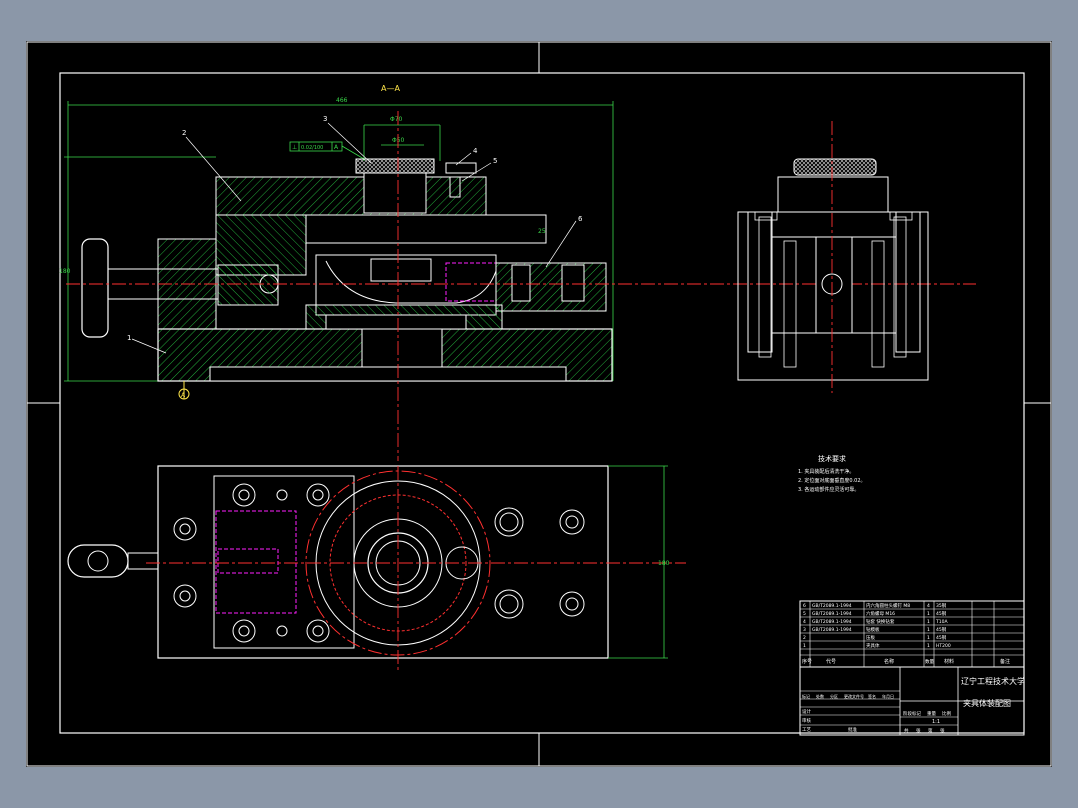 The image size is (1078, 808). Describe the element at coordinates (928, 638) in the screenshot. I see `parts-qty-2: 1` at that location.